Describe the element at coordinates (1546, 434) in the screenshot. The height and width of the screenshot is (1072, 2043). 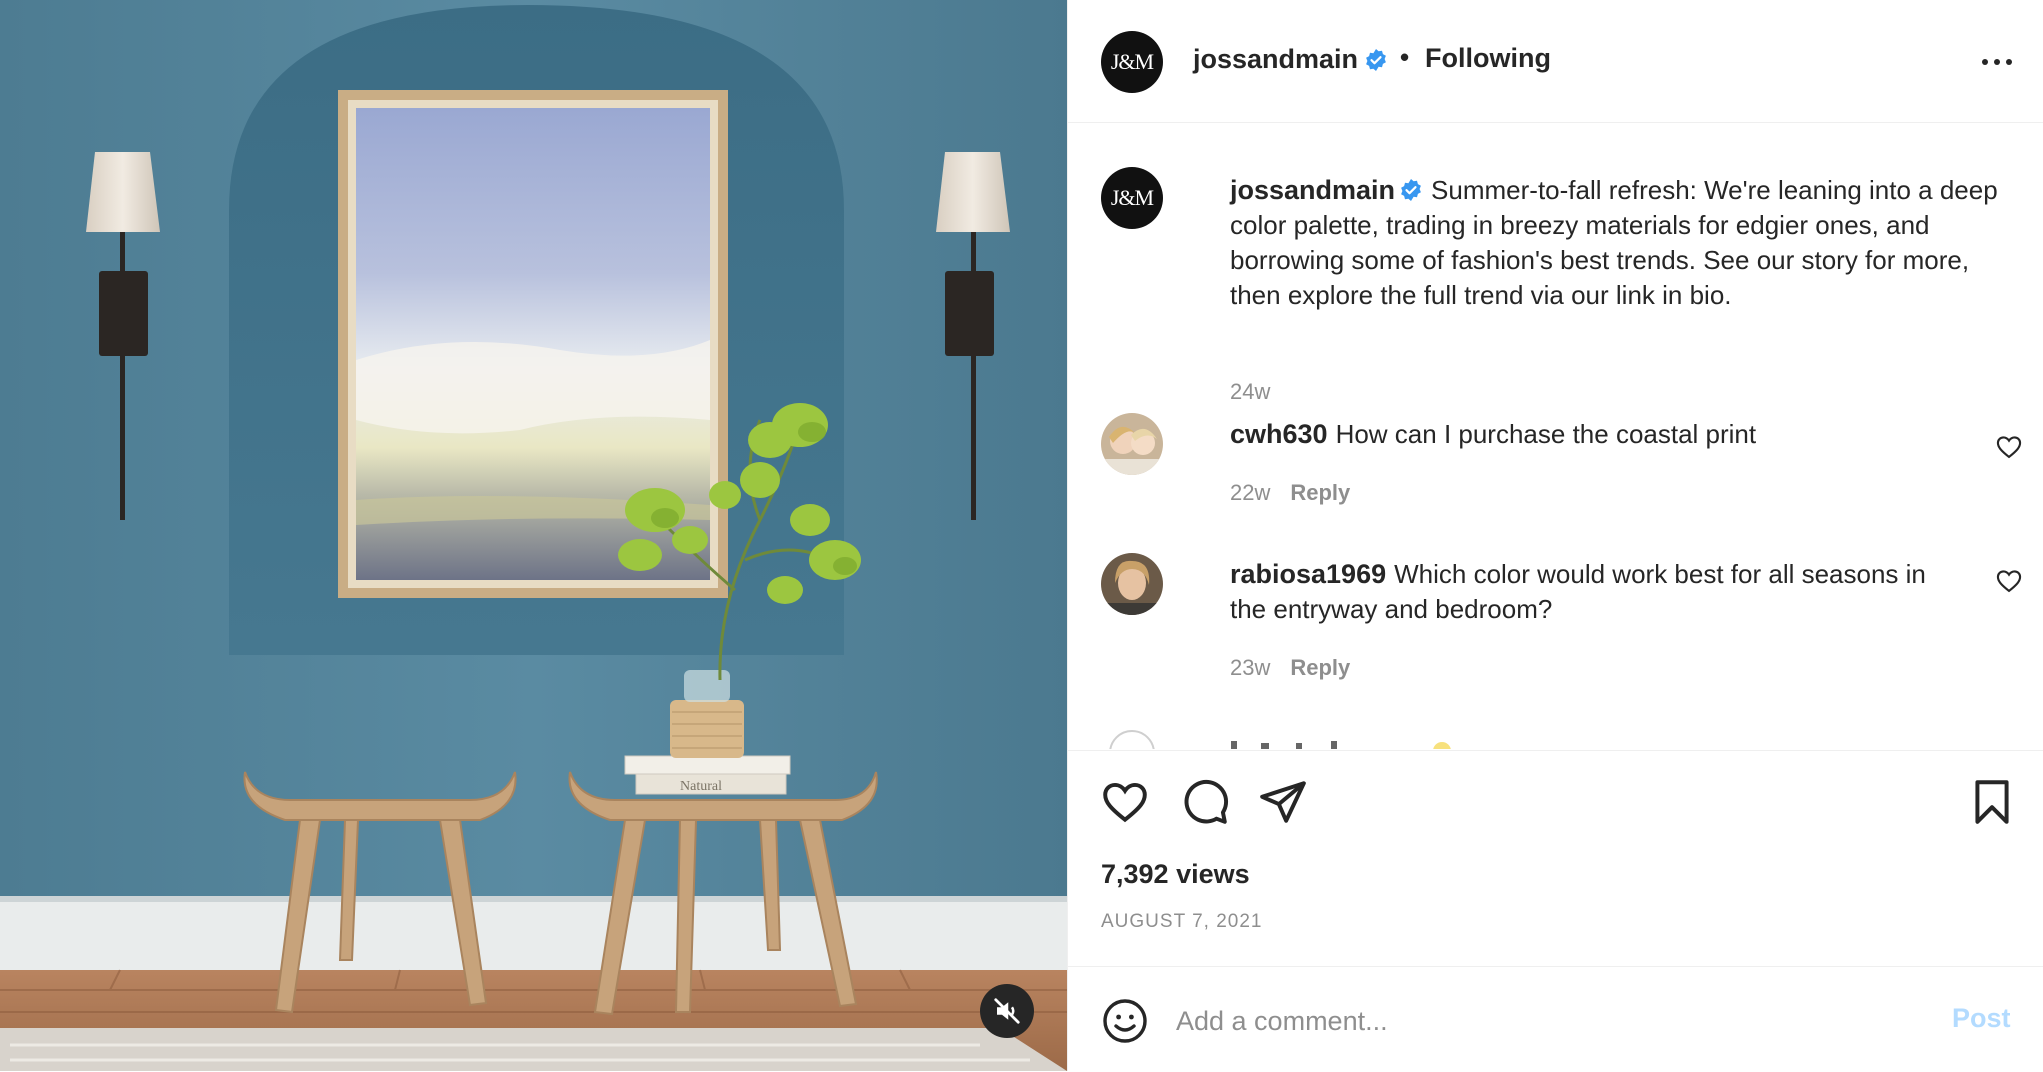
I see `comment-text: How can I purchase the coastal print` at that location.